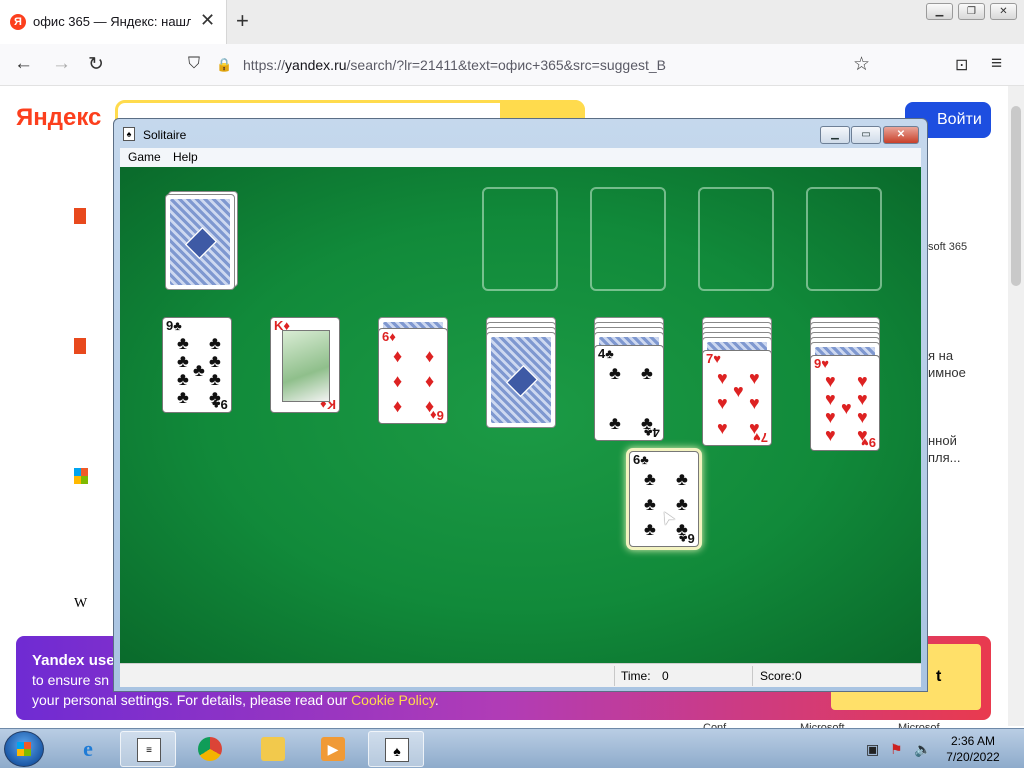 This screenshot has height=768, width=1024. I want to click on cookie-text: ., so click(436, 700).